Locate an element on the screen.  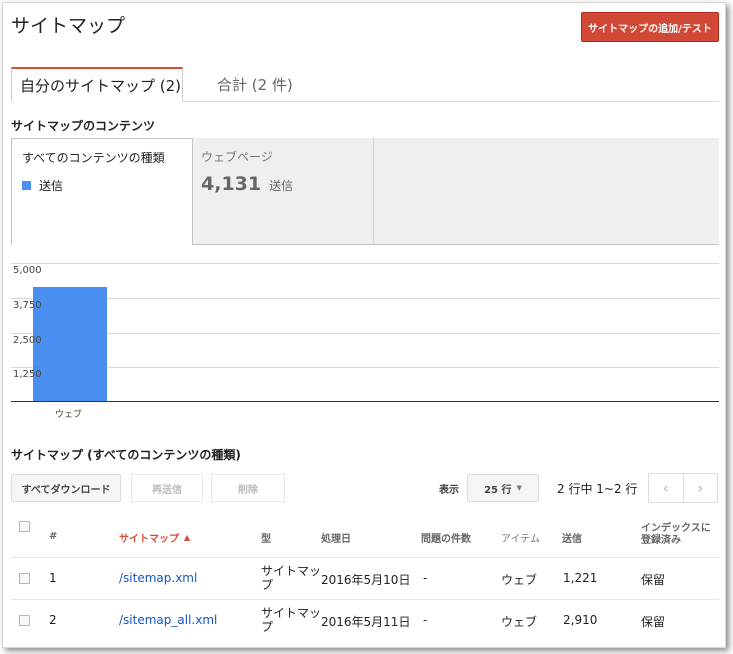
contents-heading: サイトマップのコンテンツ is located at coordinates (83, 126).